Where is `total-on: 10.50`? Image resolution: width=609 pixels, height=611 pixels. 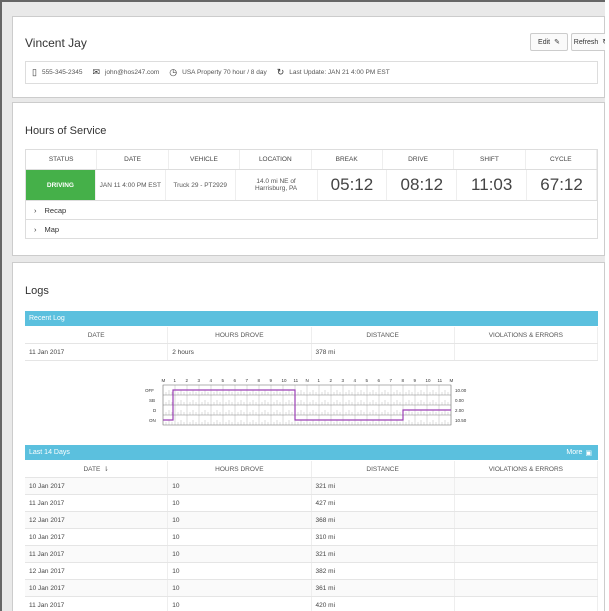
total-on: 10.50 is located at coordinates (461, 420).